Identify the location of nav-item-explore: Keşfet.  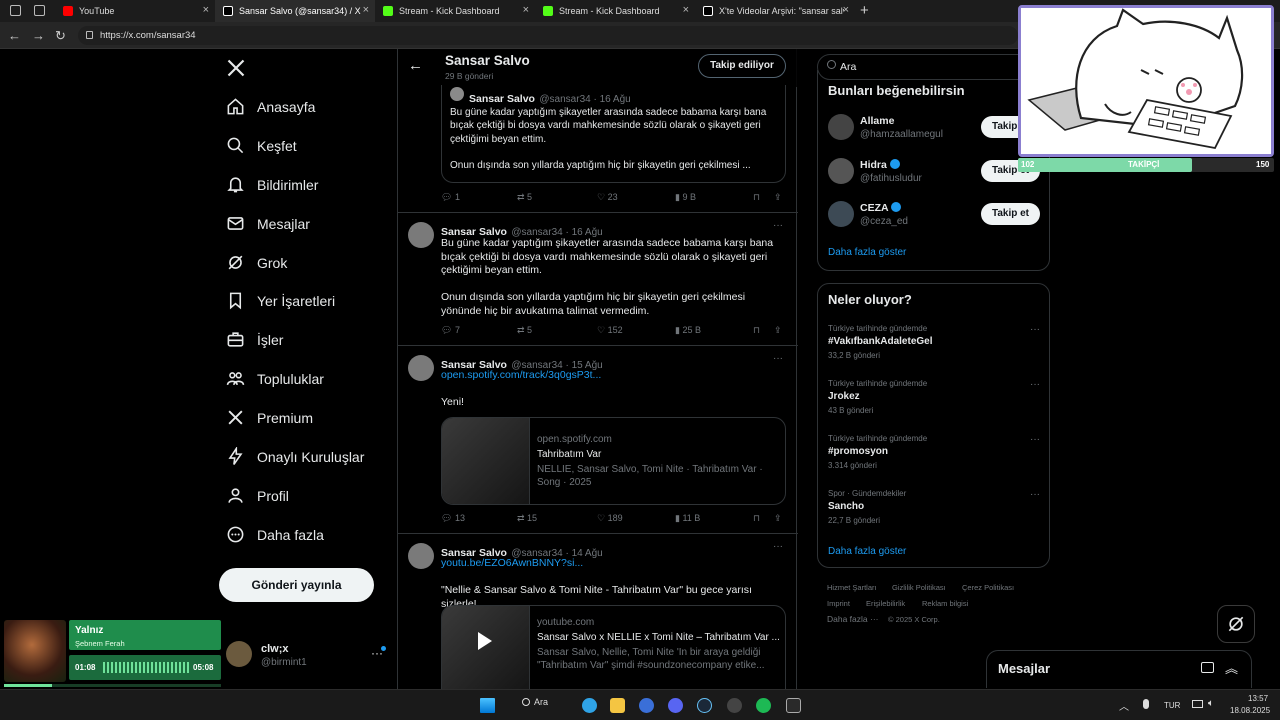
(261, 145).